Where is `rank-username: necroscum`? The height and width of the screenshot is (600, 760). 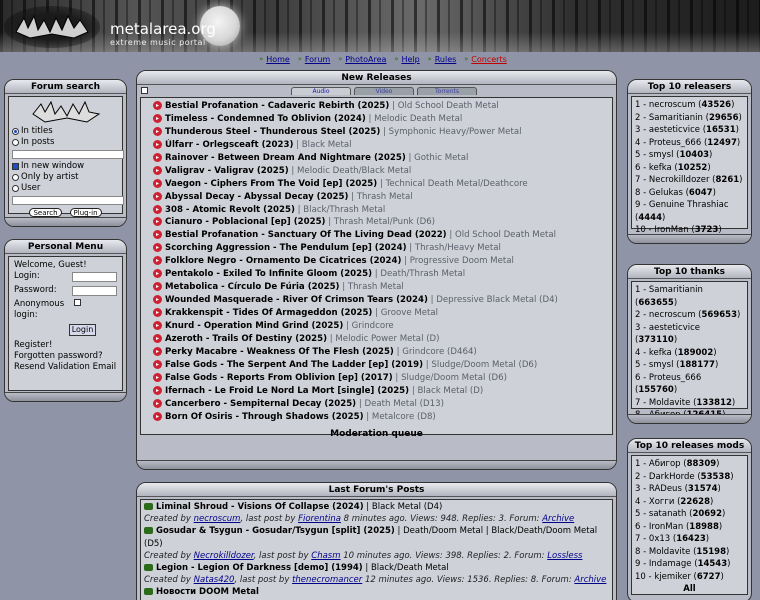
rank-username: necroscum is located at coordinates (672, 105).